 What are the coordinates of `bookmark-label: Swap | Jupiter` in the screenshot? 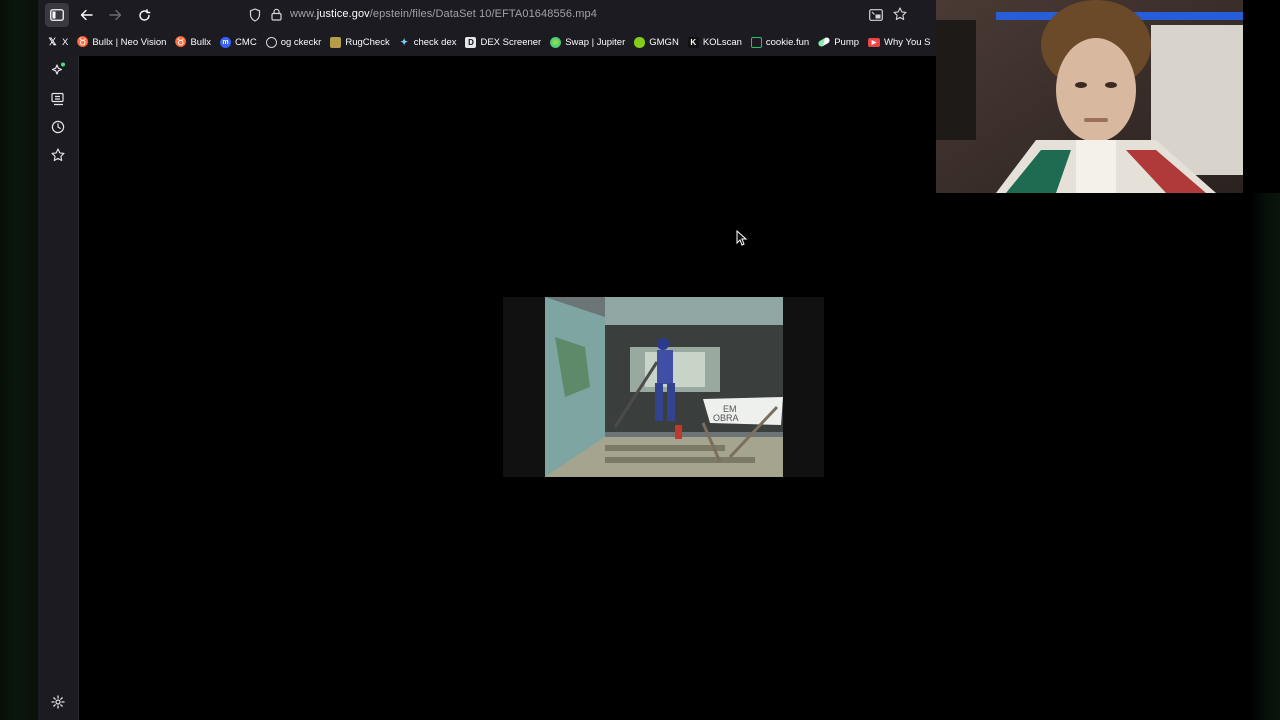 It's located at (595, 42).